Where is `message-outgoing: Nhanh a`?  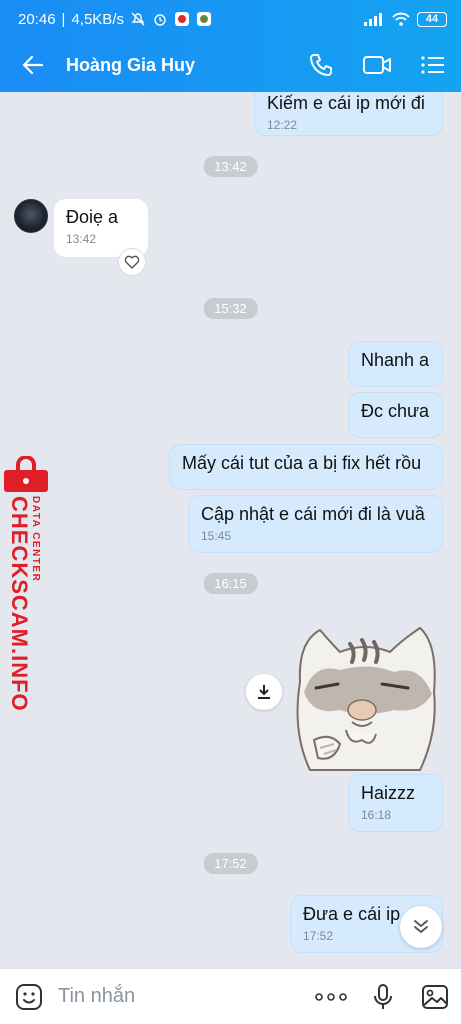 message-outgoing: Nhanh a is located at coordinates (395, 364).